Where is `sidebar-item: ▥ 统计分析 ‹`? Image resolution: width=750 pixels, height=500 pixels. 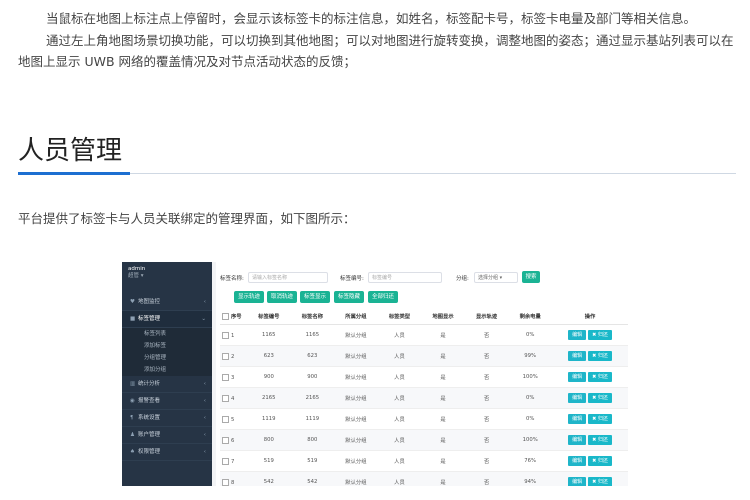
sidebar-item: ▥ 统计分析 ‹ is located at coordinates (167, 384).